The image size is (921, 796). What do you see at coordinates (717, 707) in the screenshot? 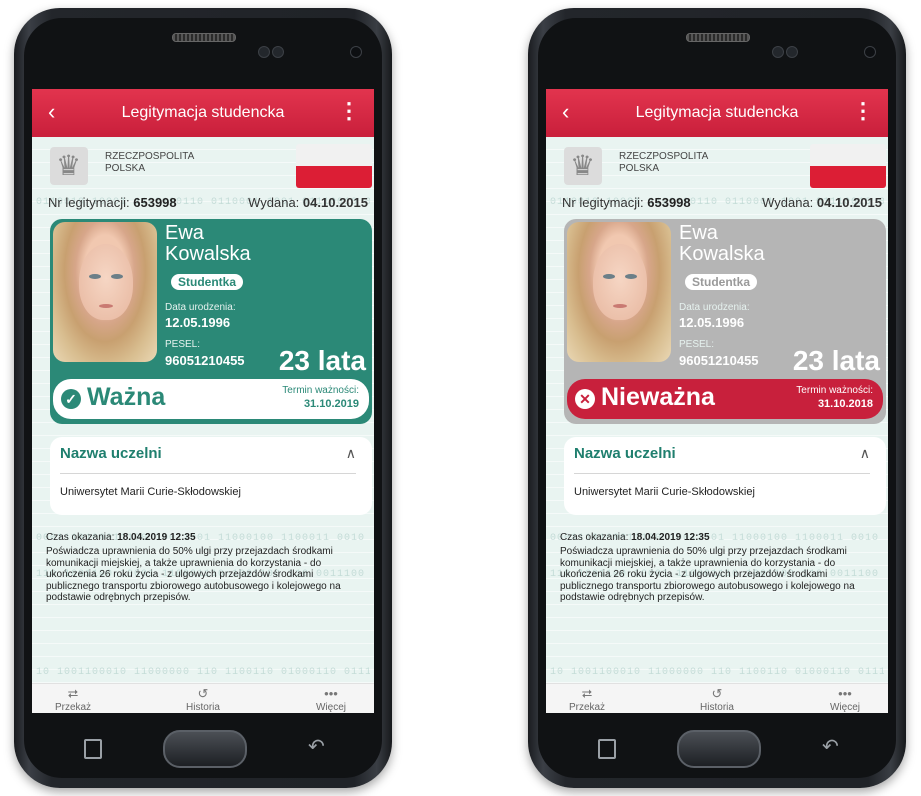
I see `nav-history-label: Historia` at bounding box center [717, 707].